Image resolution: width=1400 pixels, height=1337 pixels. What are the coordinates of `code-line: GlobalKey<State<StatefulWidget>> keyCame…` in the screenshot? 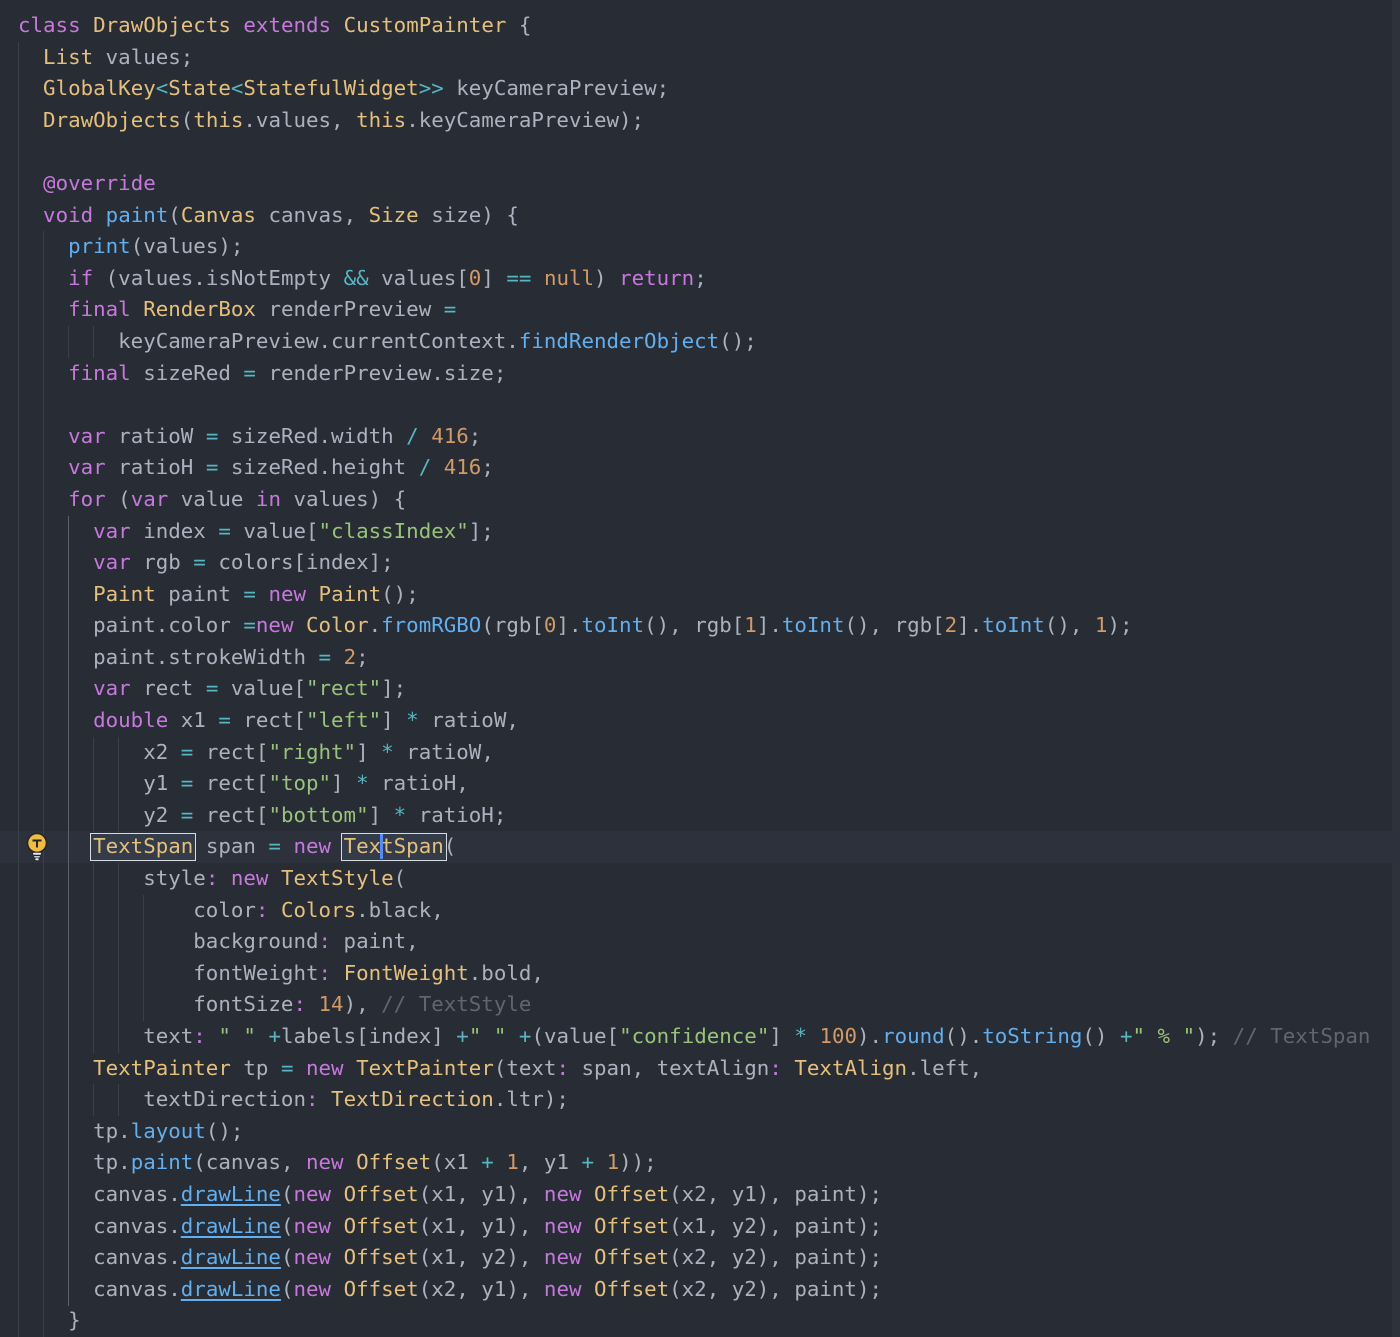 It's located at (700, 89).